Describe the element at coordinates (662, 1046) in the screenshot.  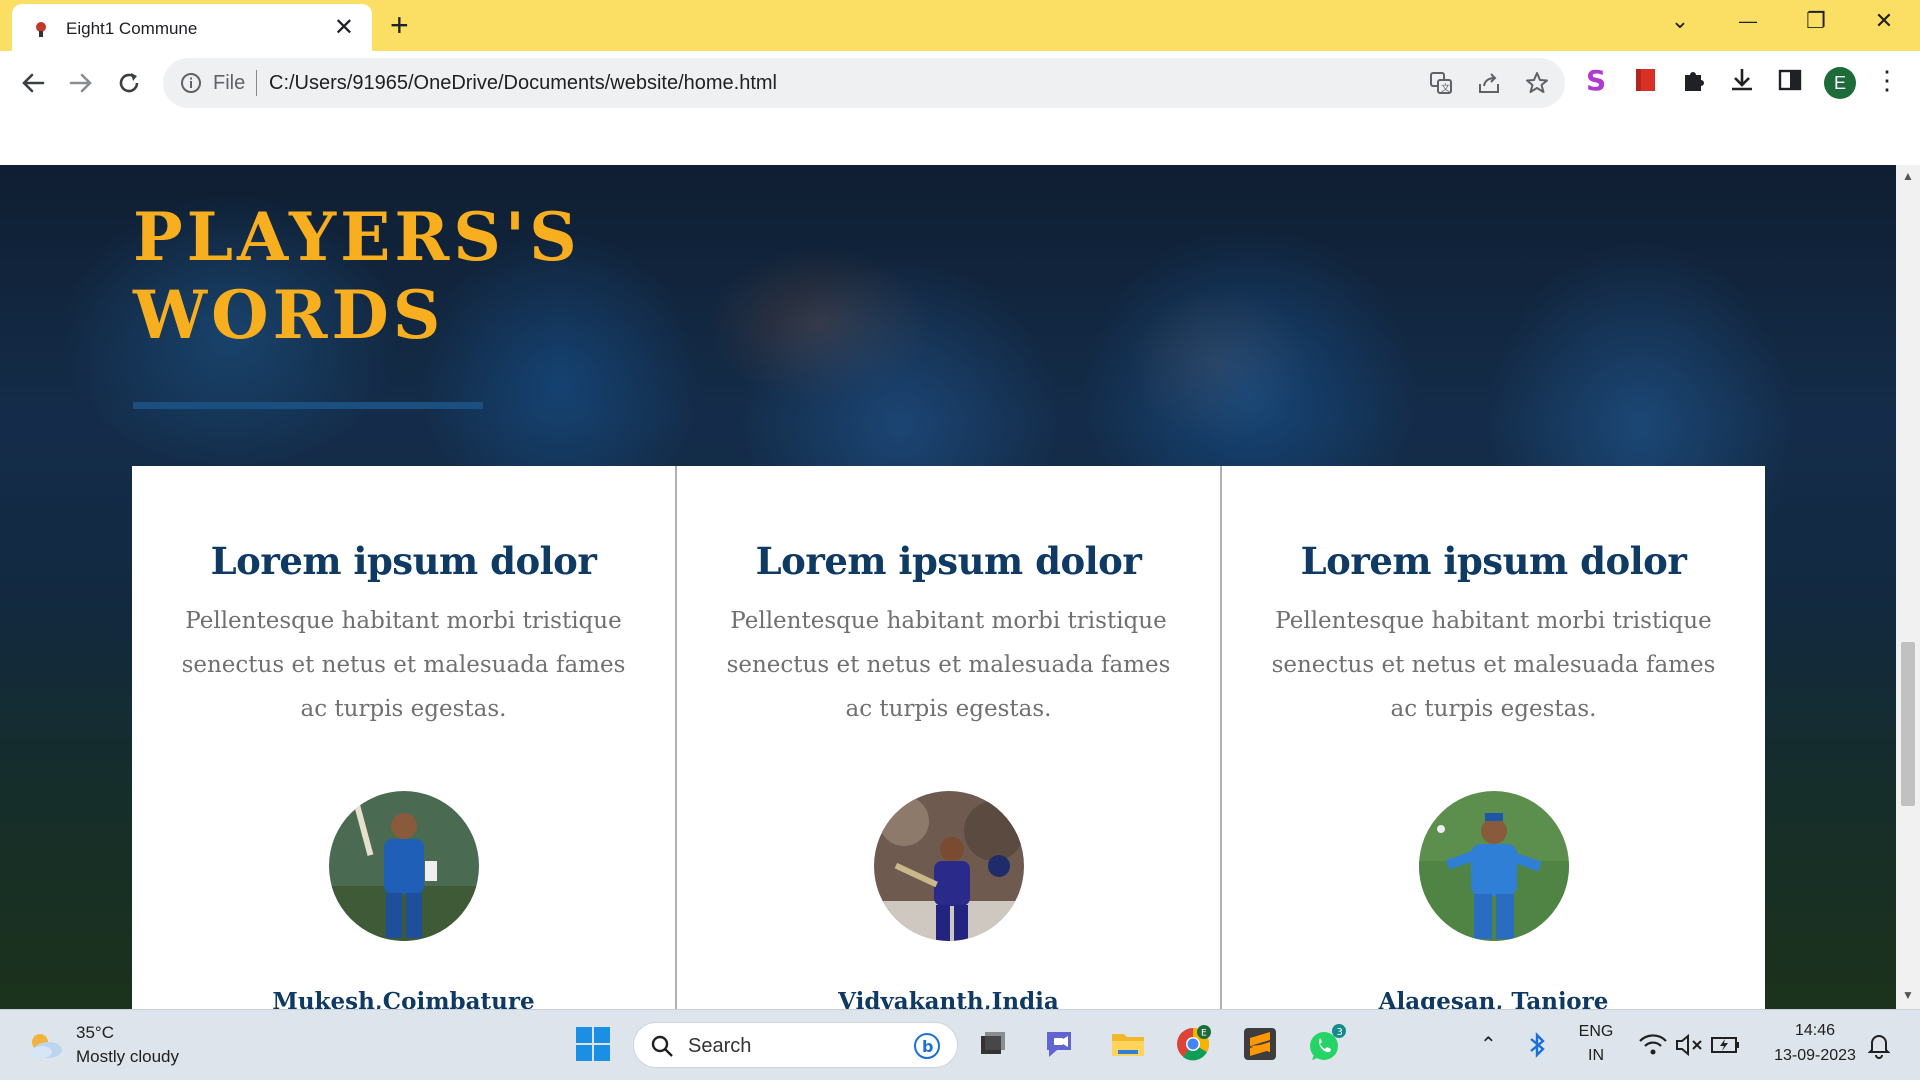
I see `search-icon` at that location.